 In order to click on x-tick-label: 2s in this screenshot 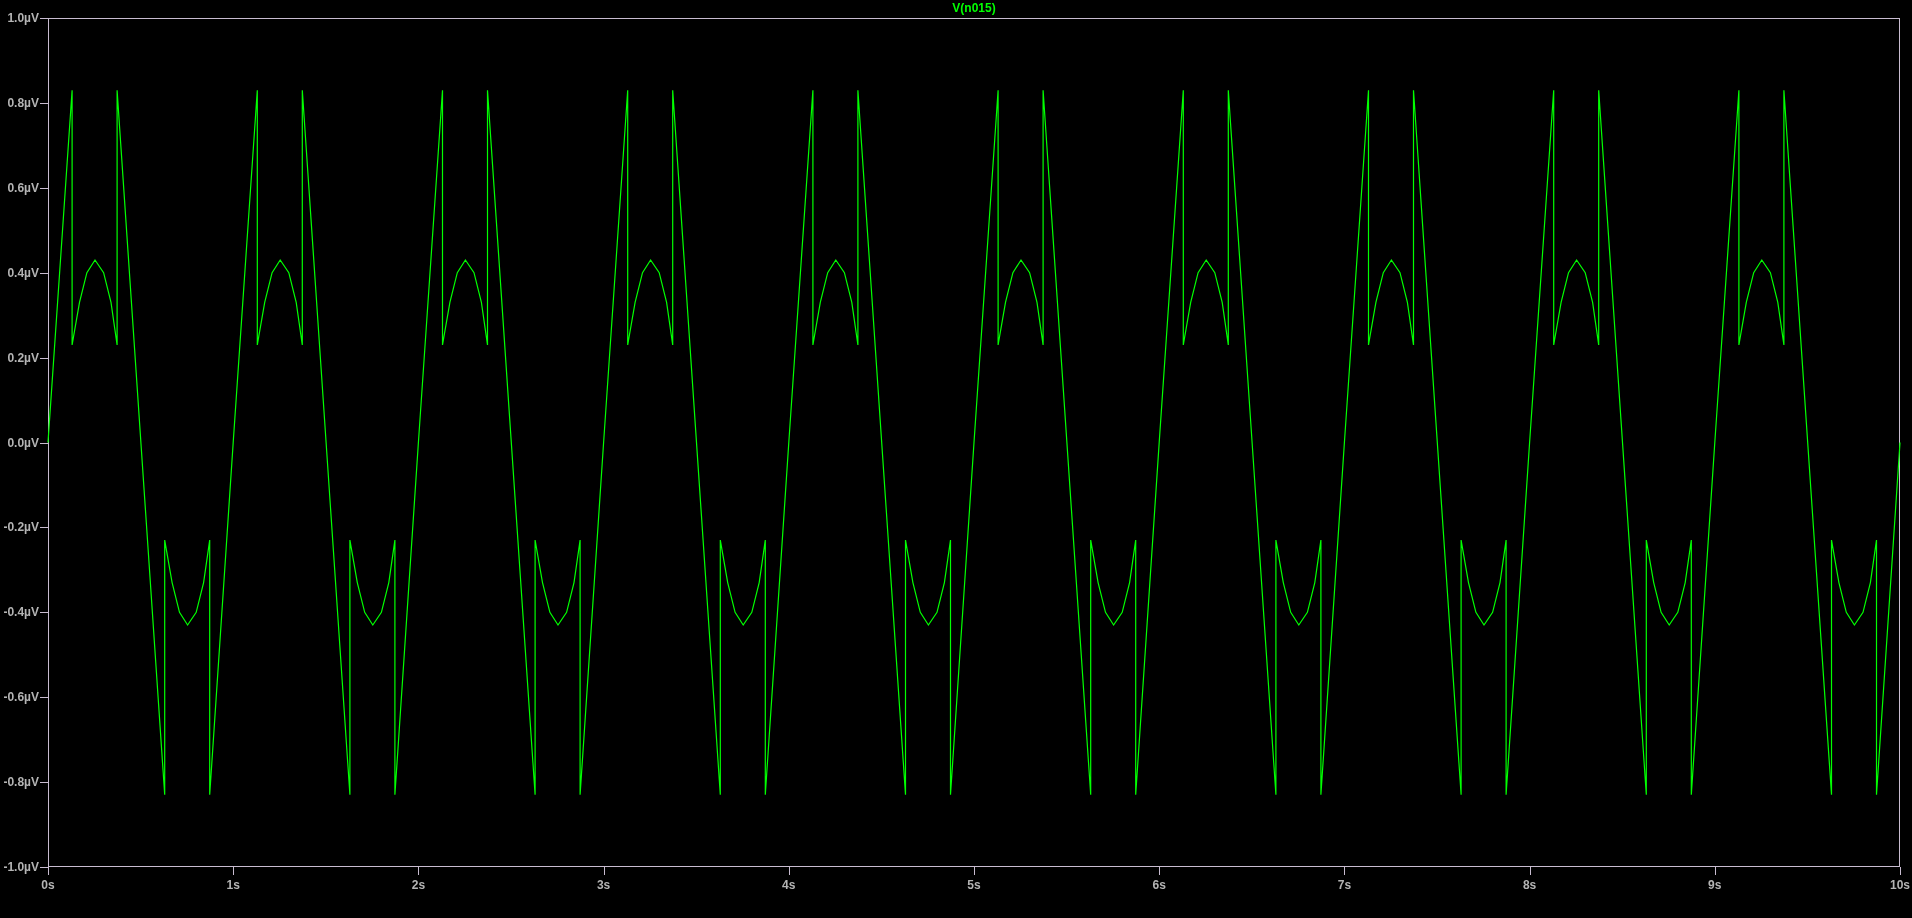, I will do `click(418, 885)`.